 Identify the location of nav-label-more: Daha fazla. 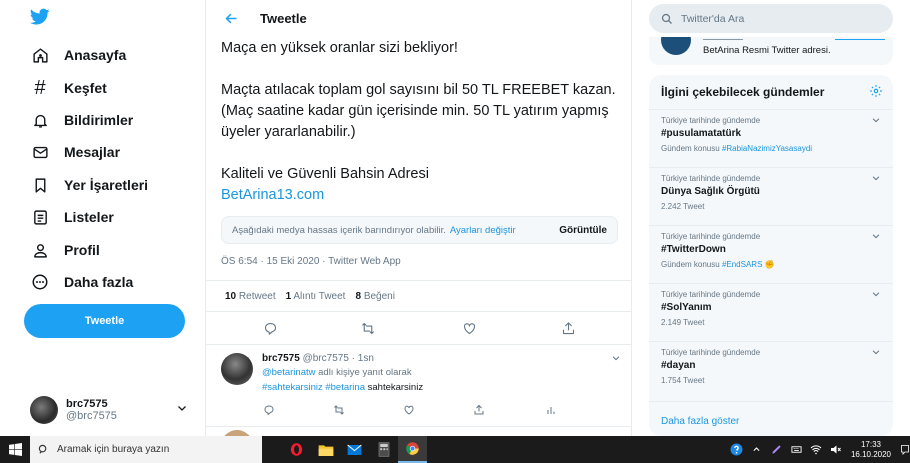
(99, 282).